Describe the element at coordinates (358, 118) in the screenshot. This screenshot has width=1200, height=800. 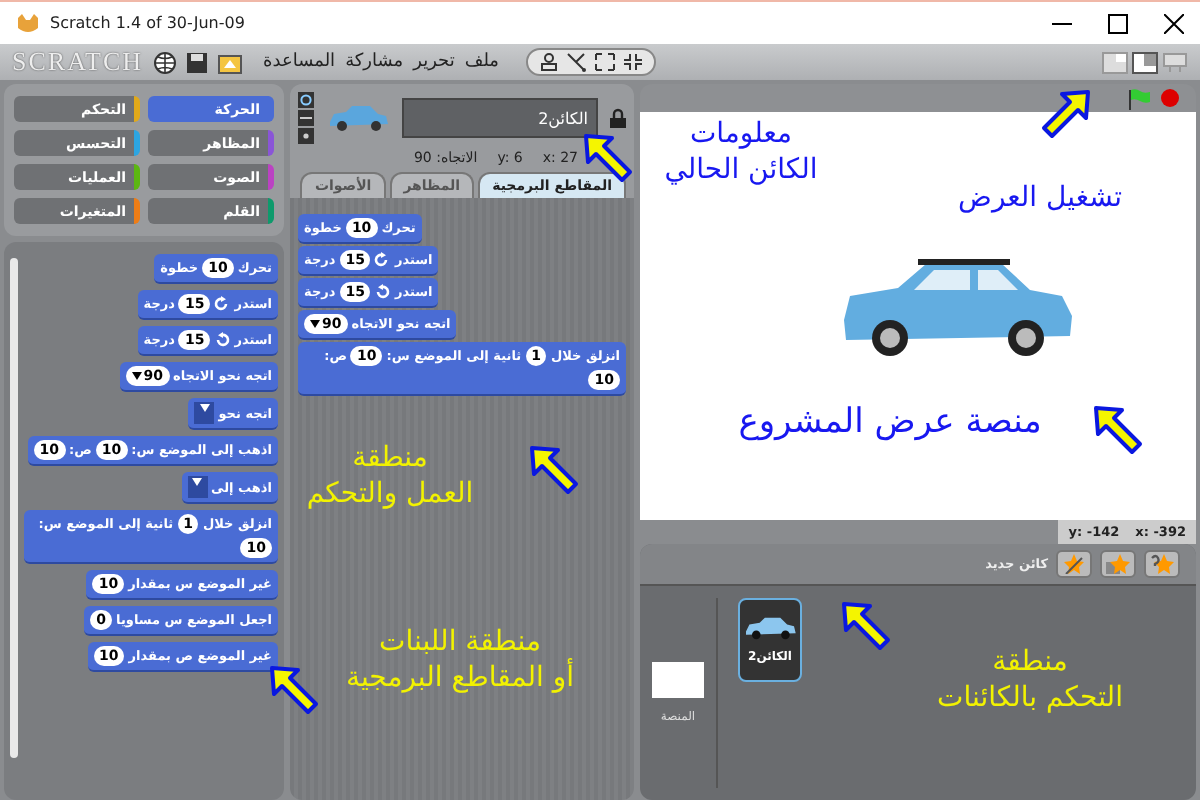
I see `car-thumbnail-icon` at that location.